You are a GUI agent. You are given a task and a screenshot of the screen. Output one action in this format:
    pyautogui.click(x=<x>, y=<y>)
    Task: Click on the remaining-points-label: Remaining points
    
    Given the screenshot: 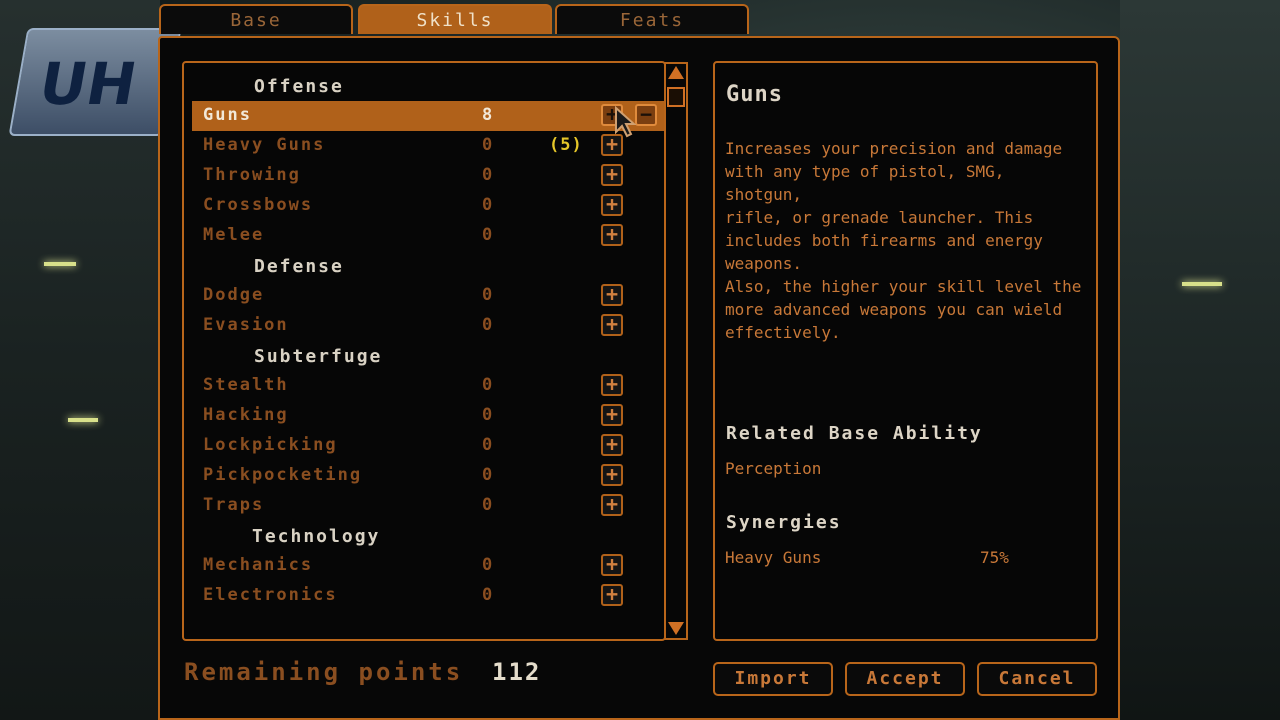 What is the action you would take?
    pyautogui.click(x=324, y=672)
    